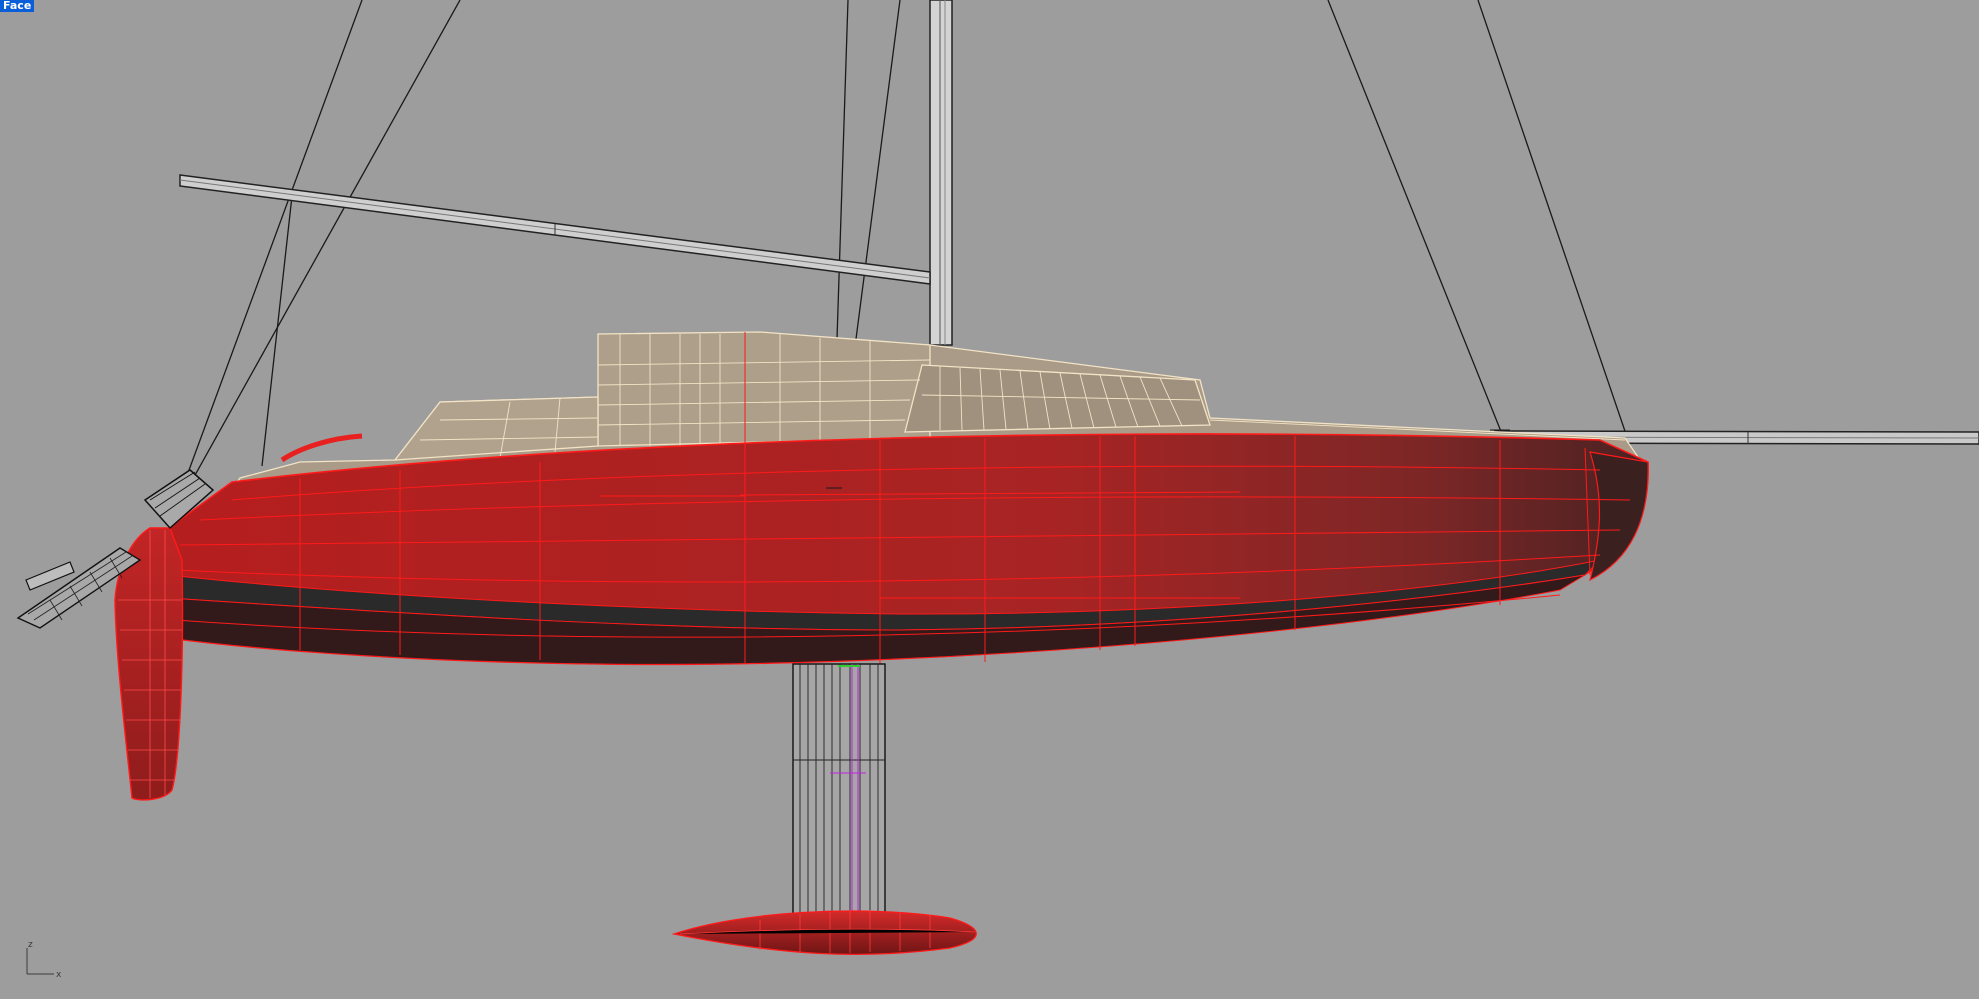  I want to click on keel-strut, so click(839, 789).